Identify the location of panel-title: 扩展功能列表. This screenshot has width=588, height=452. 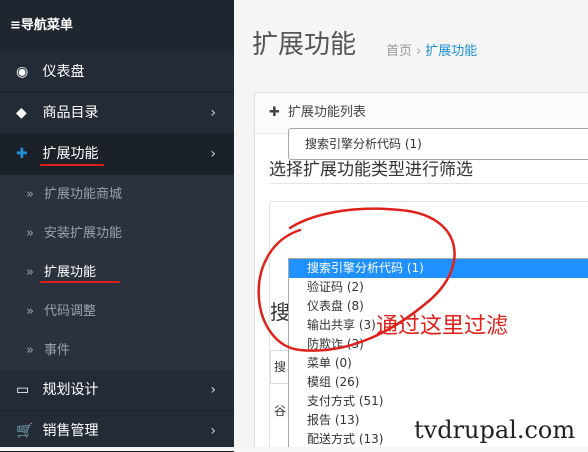
(326, 112).